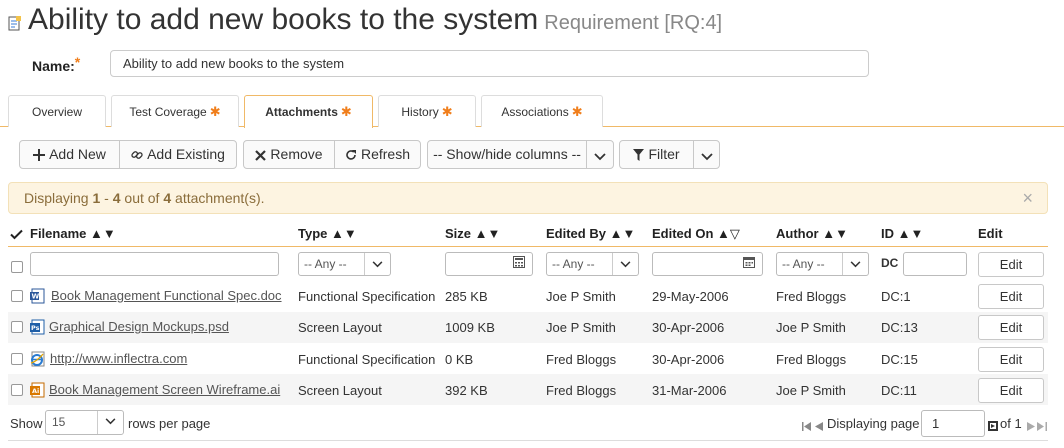  Describe the element at coordinates (385, 154) in the screenshot. I see `refresh-label: Refresh` at that location.